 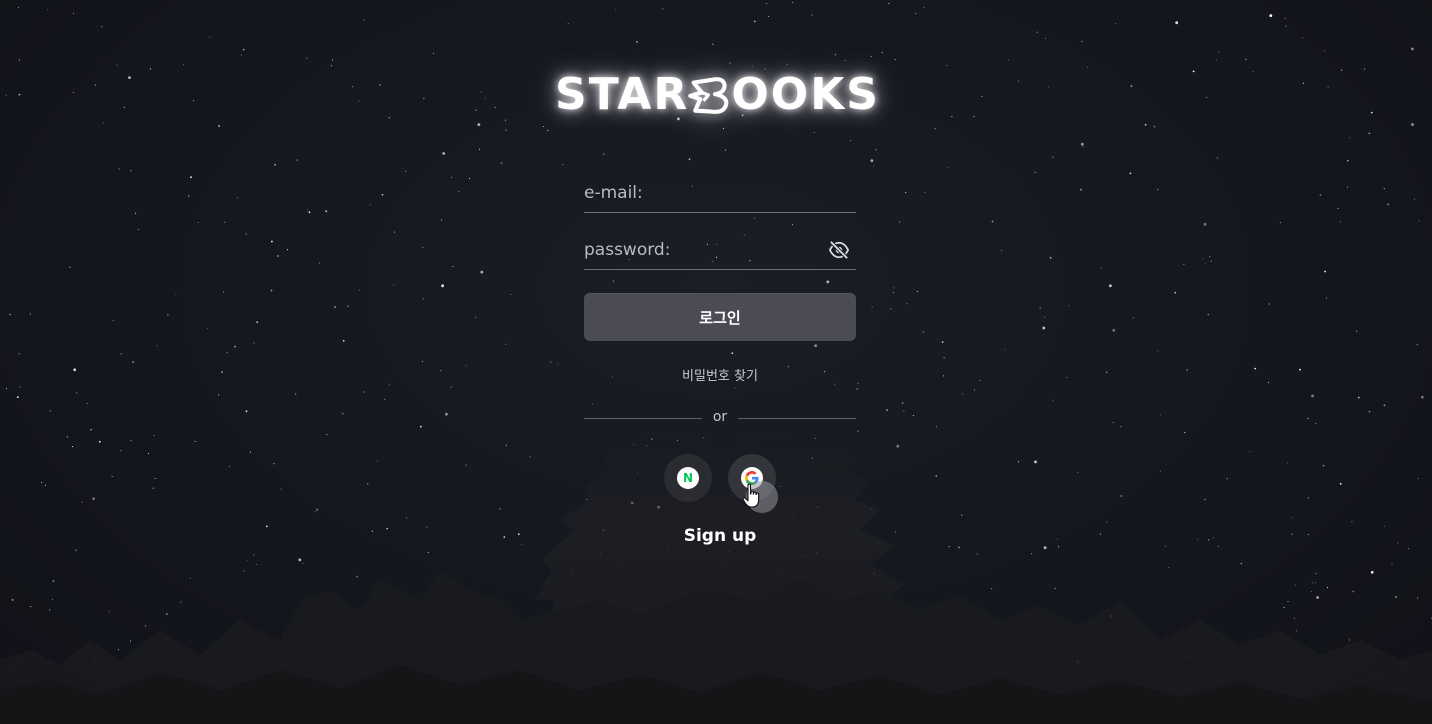 I want to click on naver-login-button: N, so click(x=688, y=478).